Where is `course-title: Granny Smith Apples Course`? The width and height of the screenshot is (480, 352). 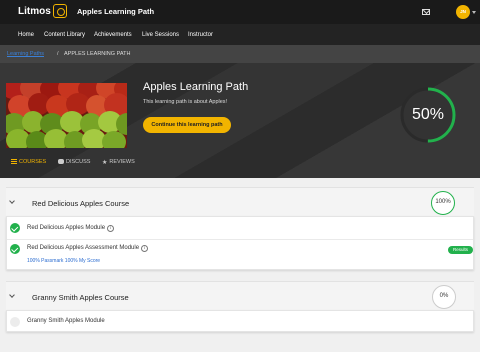 course-title: Granny Smith Apples Course is located at coordinates (80, 297).